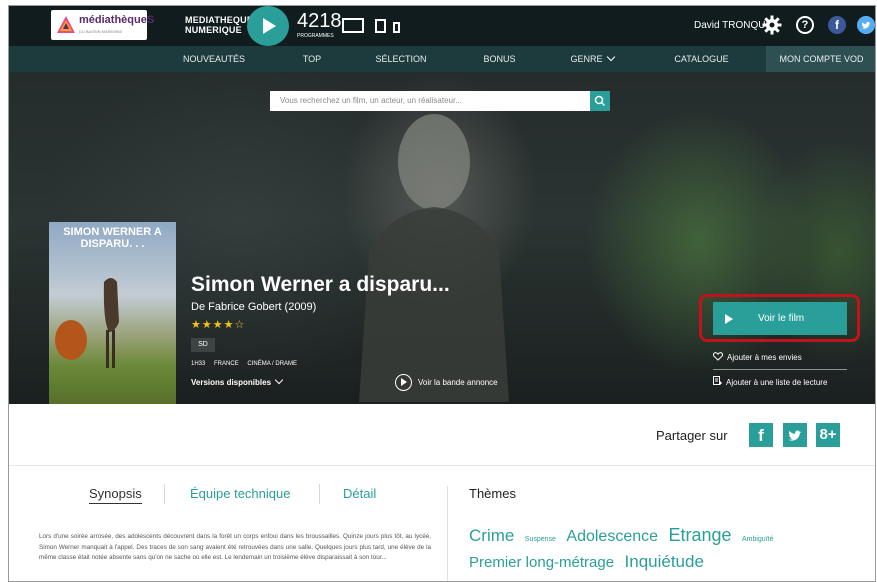  I want to click on theme-tag: Suspense, so click(540, 539).